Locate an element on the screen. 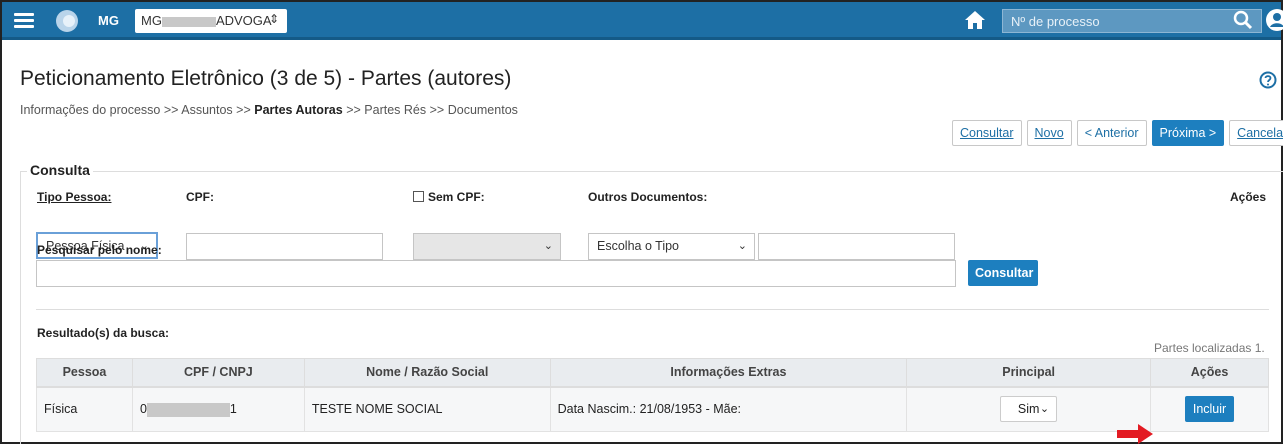 The width and height of the screenshot is (1283, 444). breadcrumb-informacoes: Informações do processo is located at coordinates (90, 110).